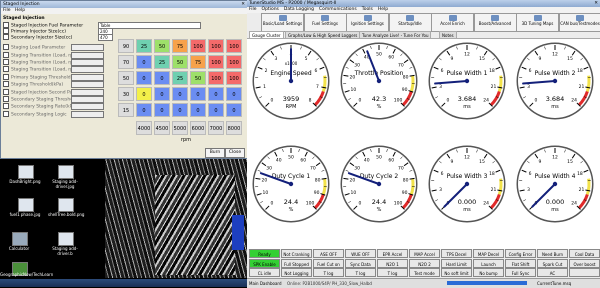 Image resolution: width=600 pixels, height=288 pixels. Describe the element at coordinates (282, 22) in the screenshot. I see `toolbar-button: Basic/Load Settings` at that location.